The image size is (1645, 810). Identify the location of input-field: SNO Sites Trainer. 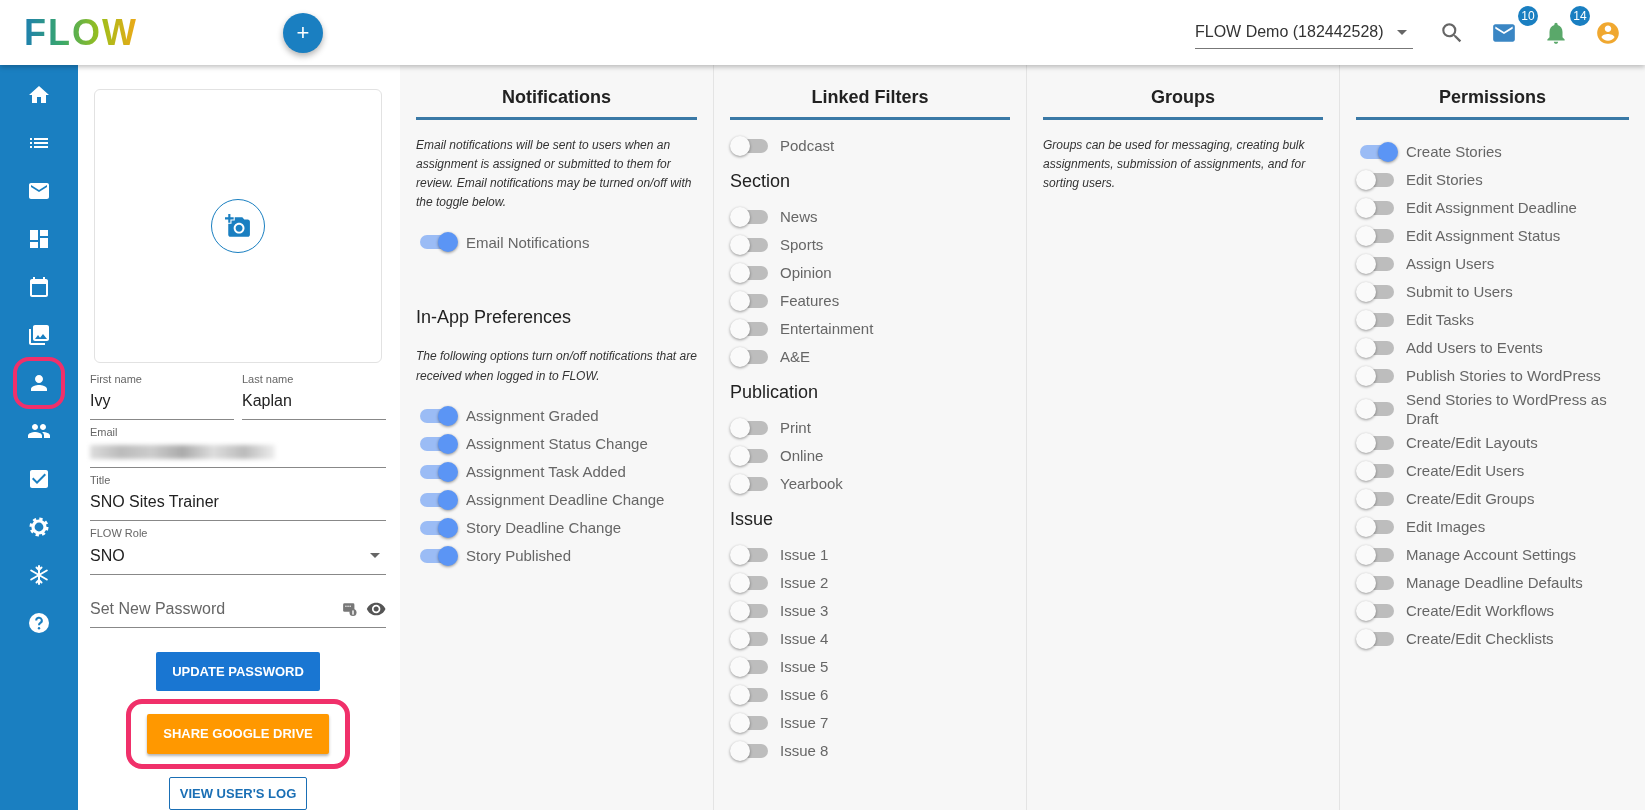
(238, 502).